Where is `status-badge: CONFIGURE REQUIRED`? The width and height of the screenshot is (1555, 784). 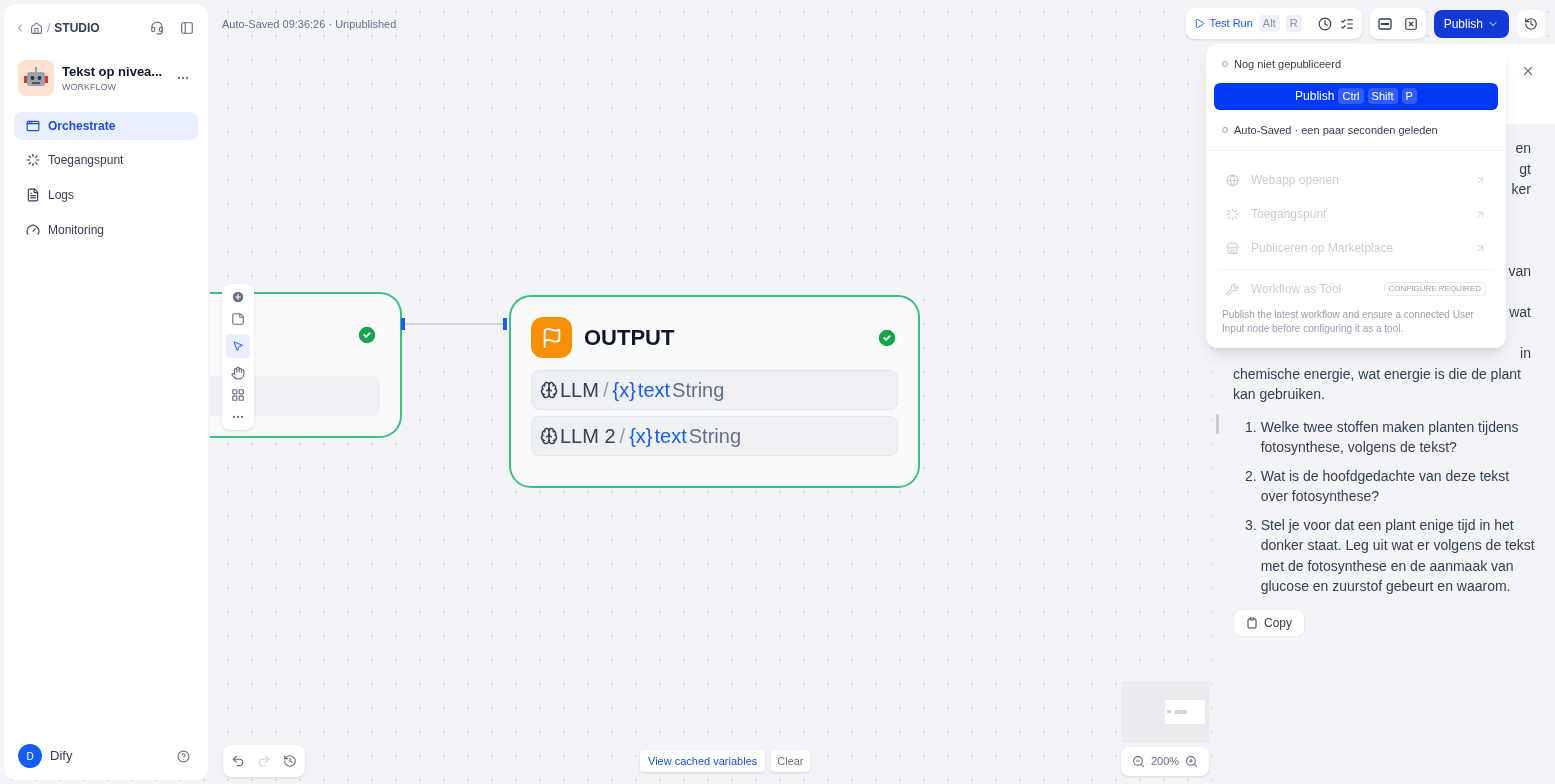
status-badge: CONFIGURE REQUIRED is located at coordinates (1434, 289).